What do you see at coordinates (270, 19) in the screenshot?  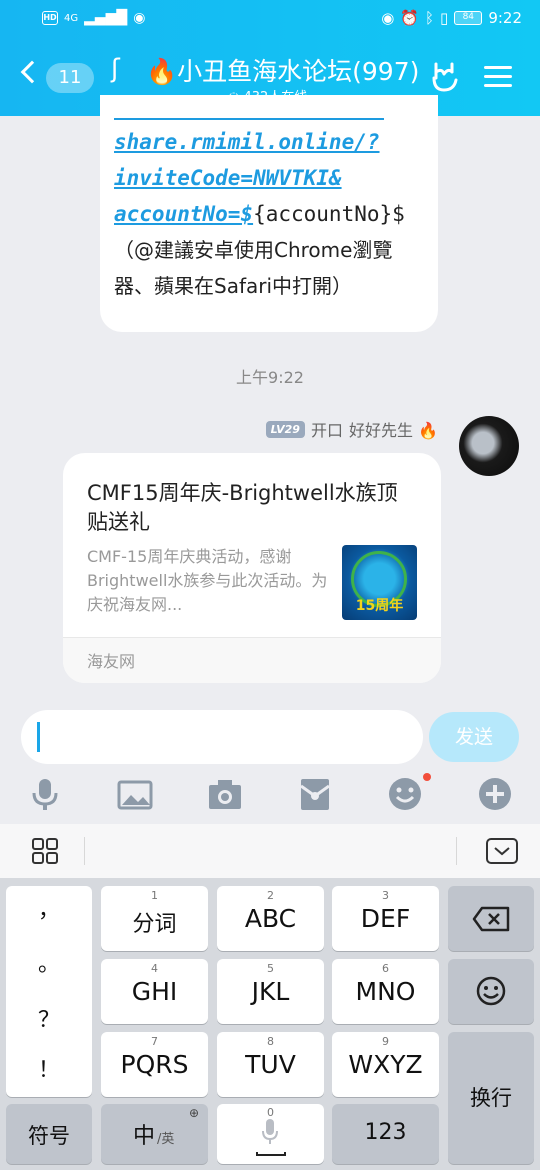 I see `status-bar: HD 4G ▂▄▆█ ◉ ◉ ⏰ ᛒ ▯ 84 9:22` at bounding box center [270, 19].